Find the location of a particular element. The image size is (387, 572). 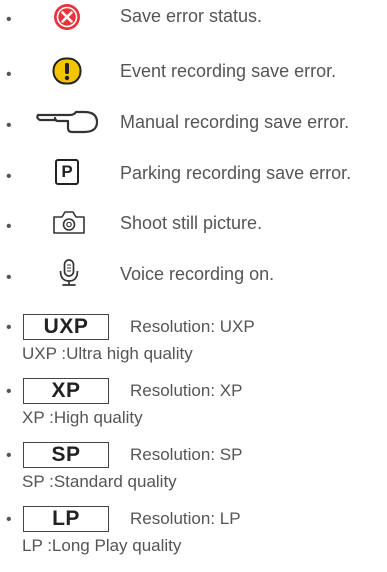

item-label: Manual recording save error. is located at coordinates (235, 122).